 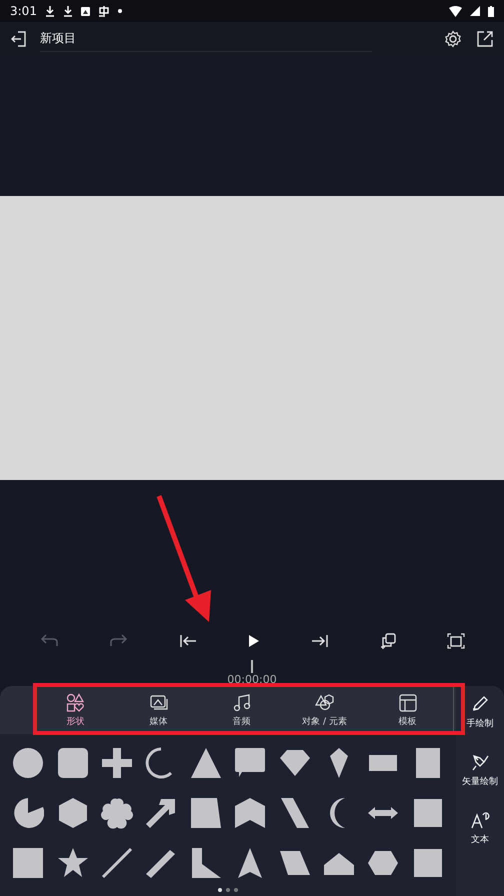 I want to click on chevron-shape-icon, so click(x=250, y=813).